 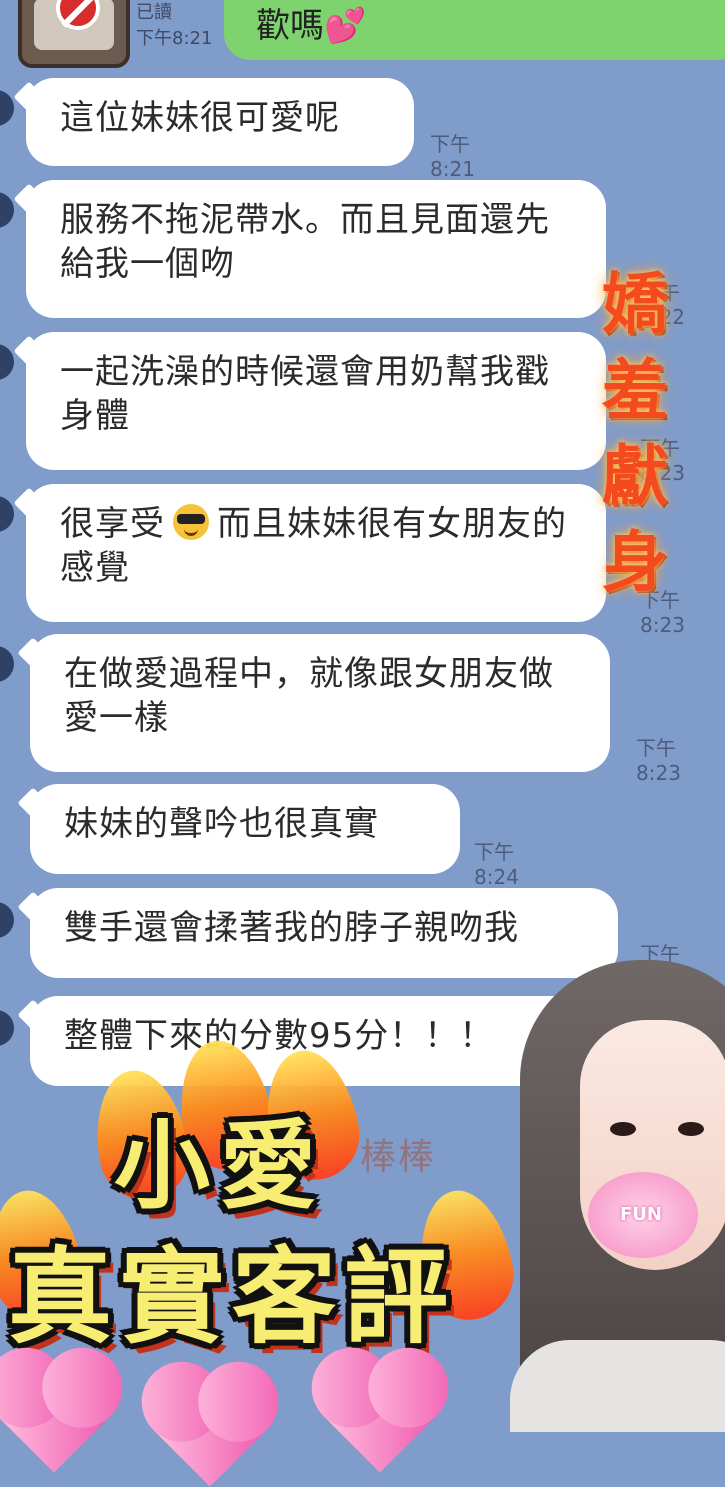 I want to click on received-message-bubble: 在做愛過程中，就像跟女朋友做愛一樣, so click(x=320, y=703).